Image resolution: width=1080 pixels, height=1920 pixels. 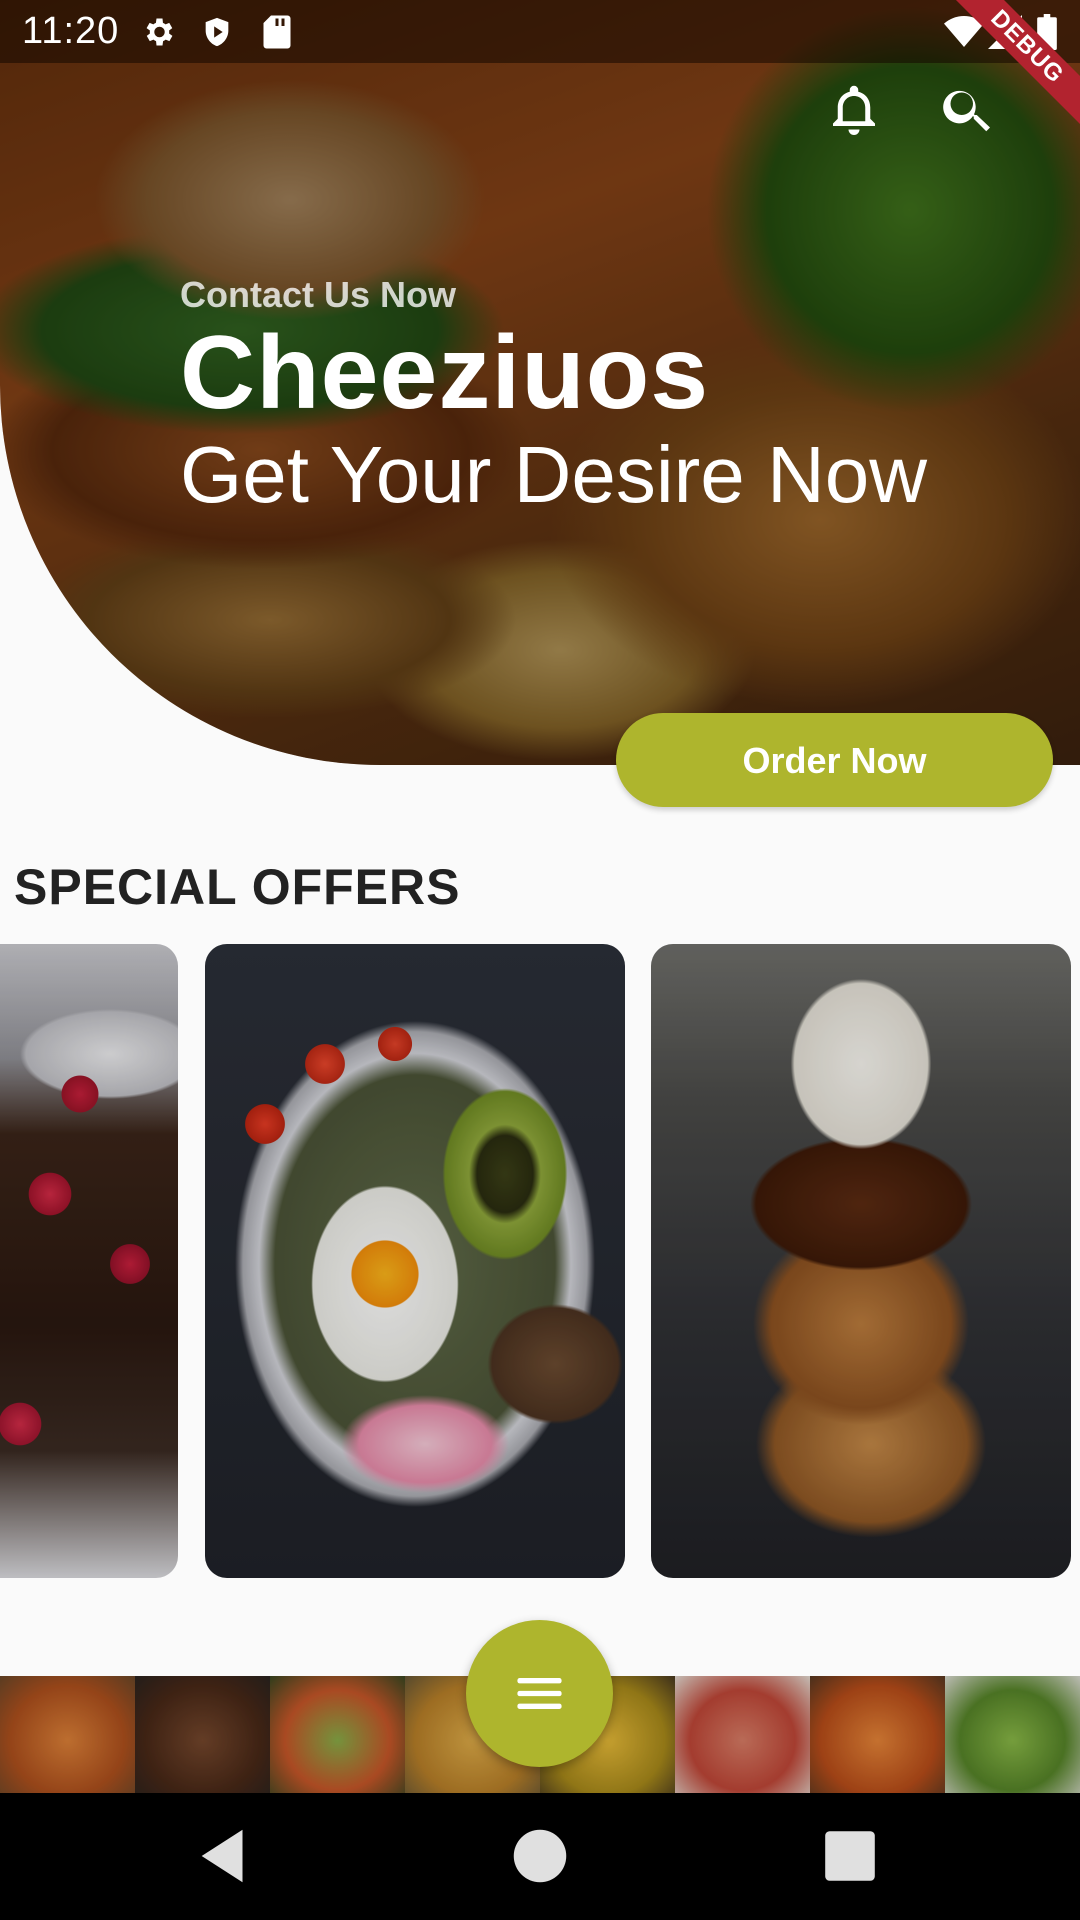 What do you see at coordinates (89, 1261) in the screenshot?
I see `offer-card-chocolate-cake` at bounding box center [89, 1261].